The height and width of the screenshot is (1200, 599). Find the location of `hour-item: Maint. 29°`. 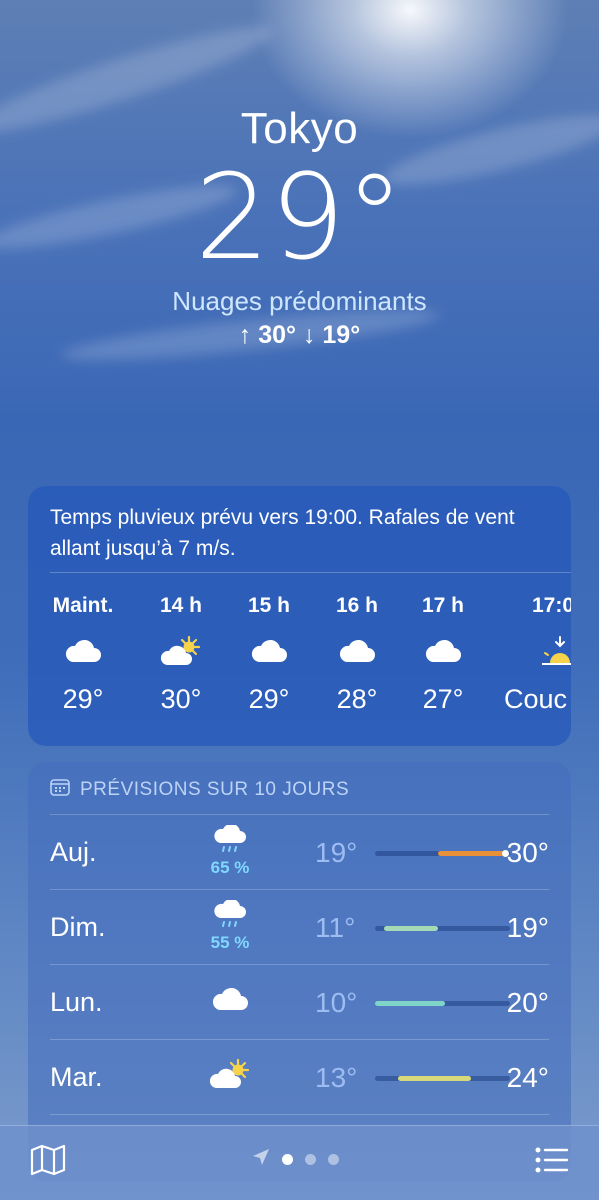

hour-item: Maint. 29° is located at coordinates (83, 654).